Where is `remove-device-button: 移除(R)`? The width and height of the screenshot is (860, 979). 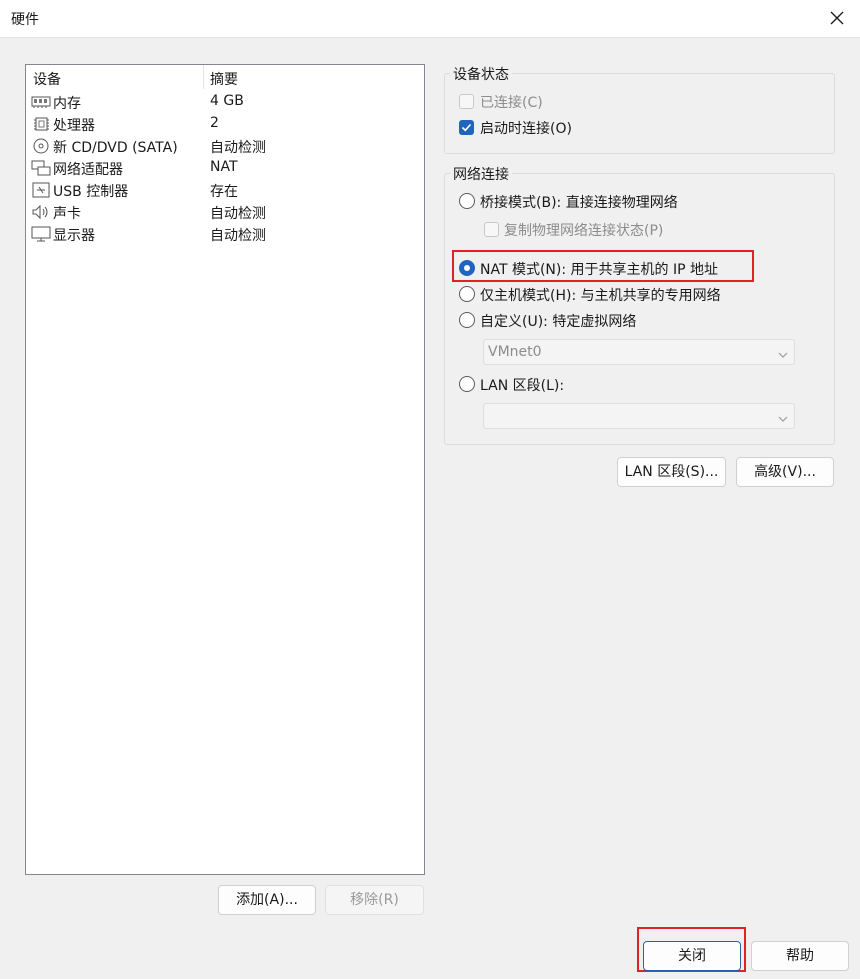 remove-device-button: 移除(R) is located at coordinates (374, 900).